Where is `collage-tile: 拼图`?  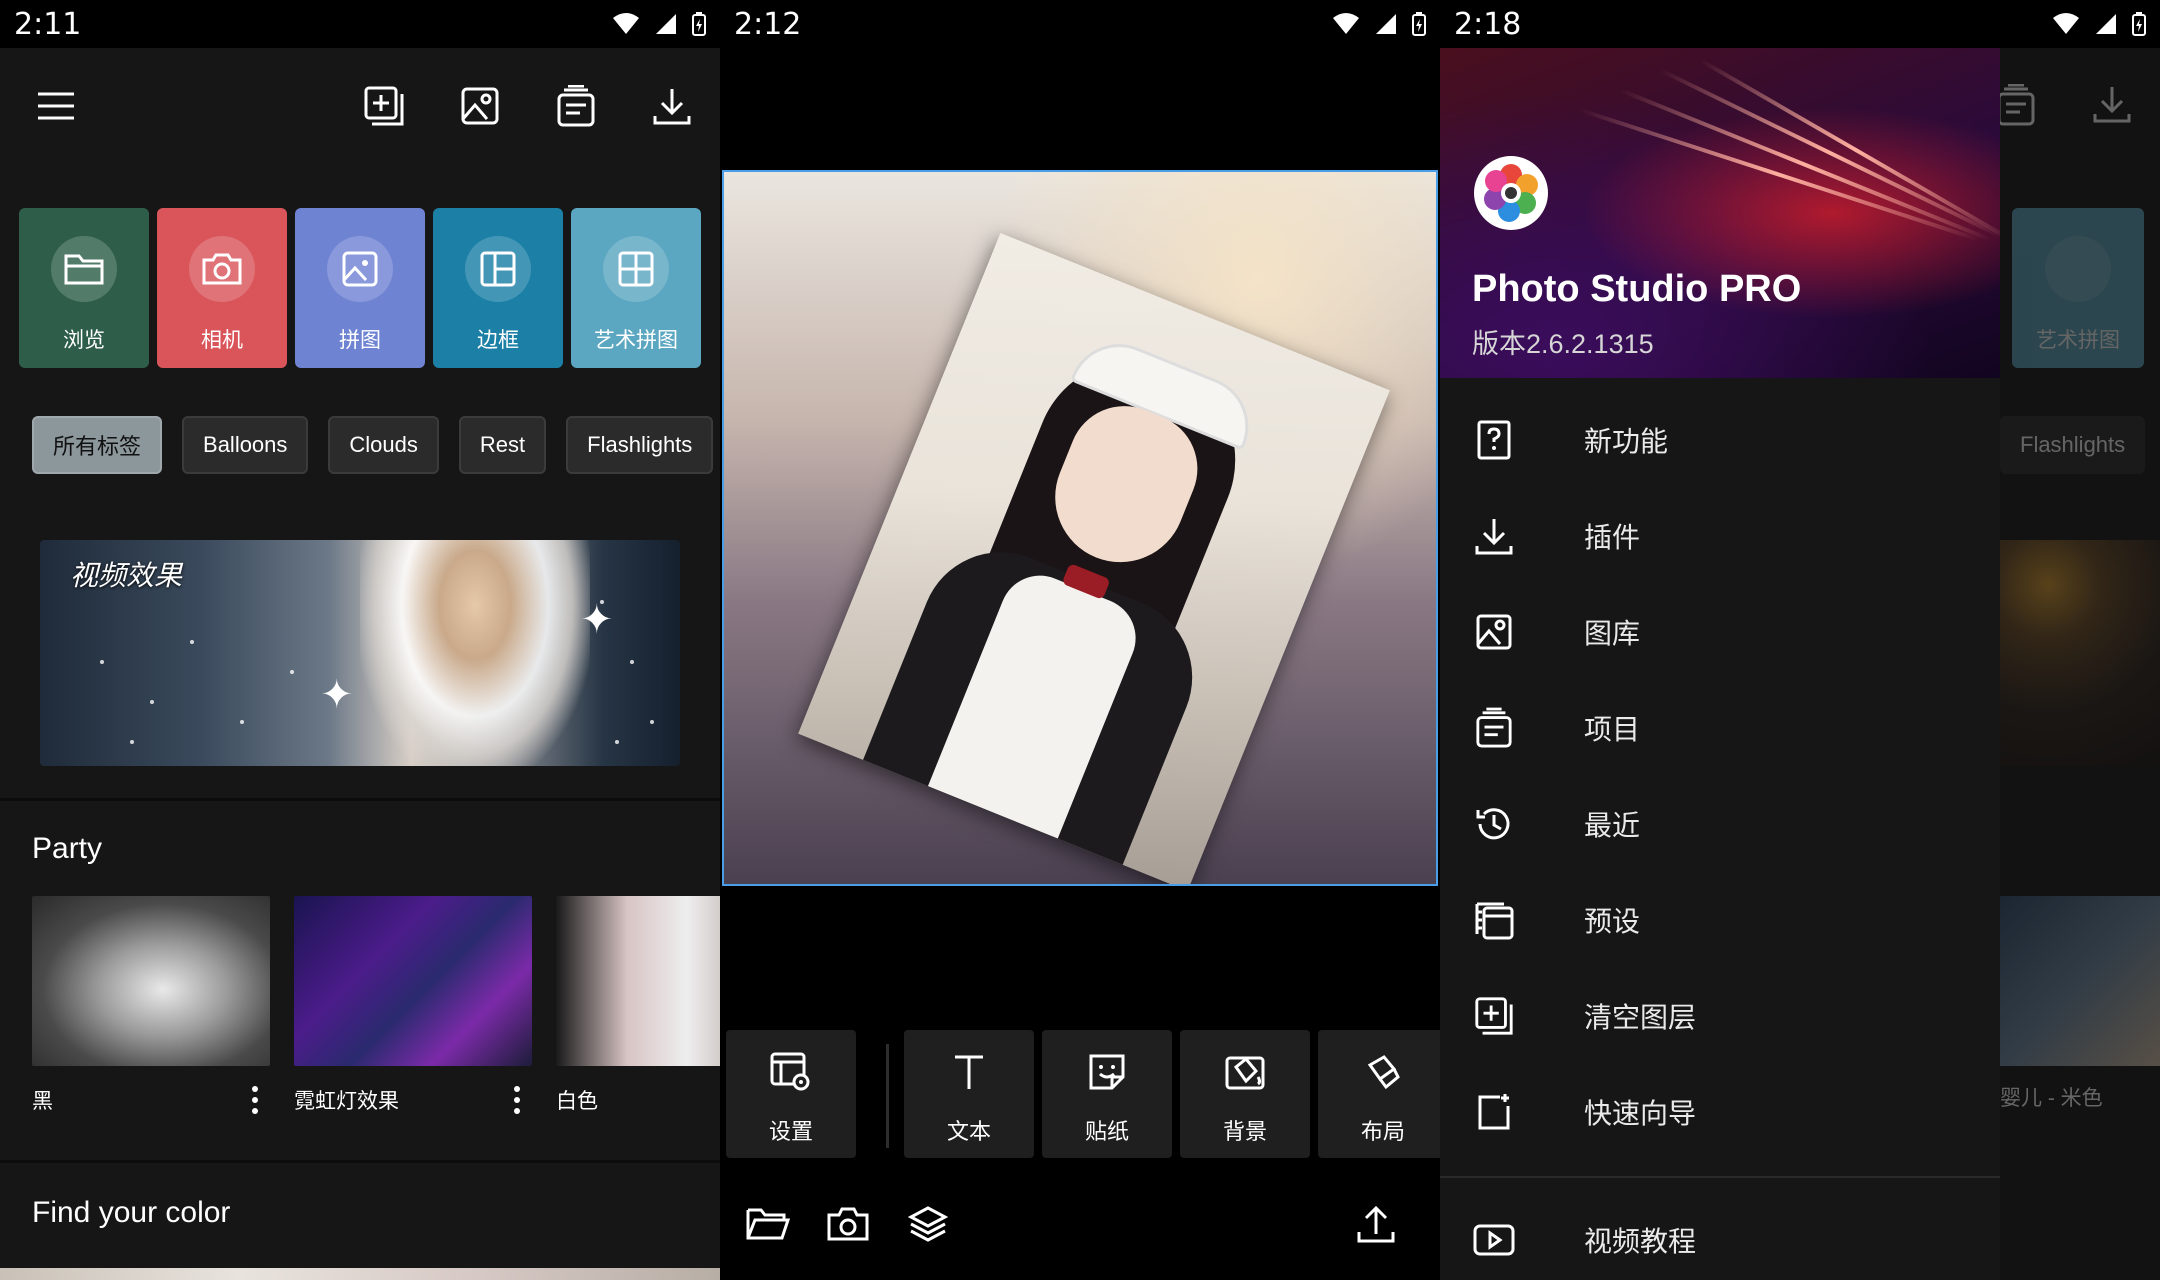 collage-tile: 拼图 is located at coordinates (360, 288).